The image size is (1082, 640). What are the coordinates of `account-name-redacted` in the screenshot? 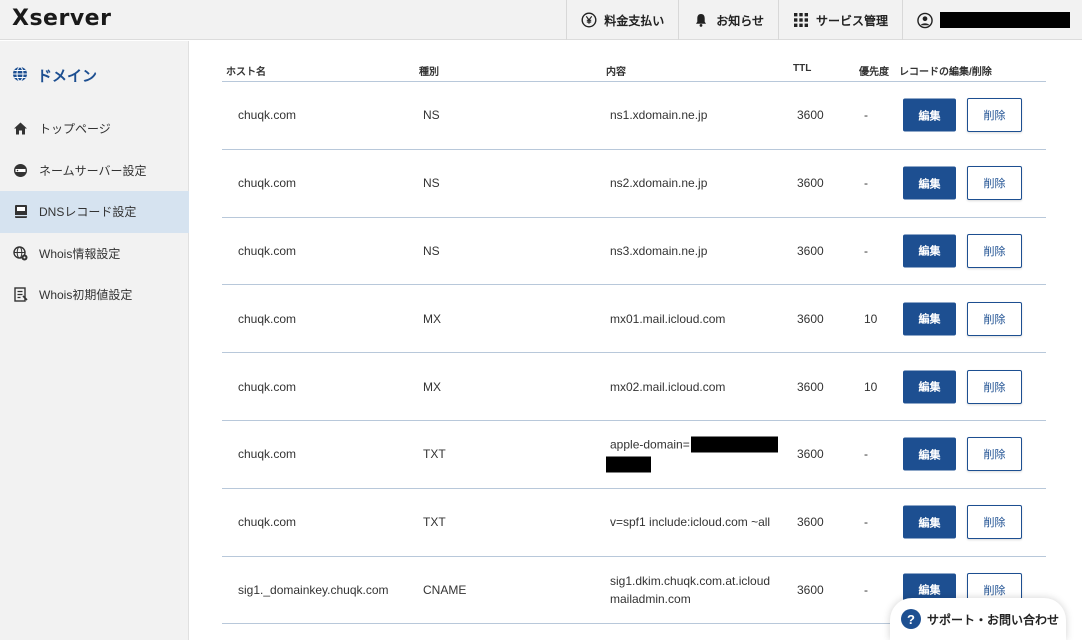 It's located at (1005, 20).